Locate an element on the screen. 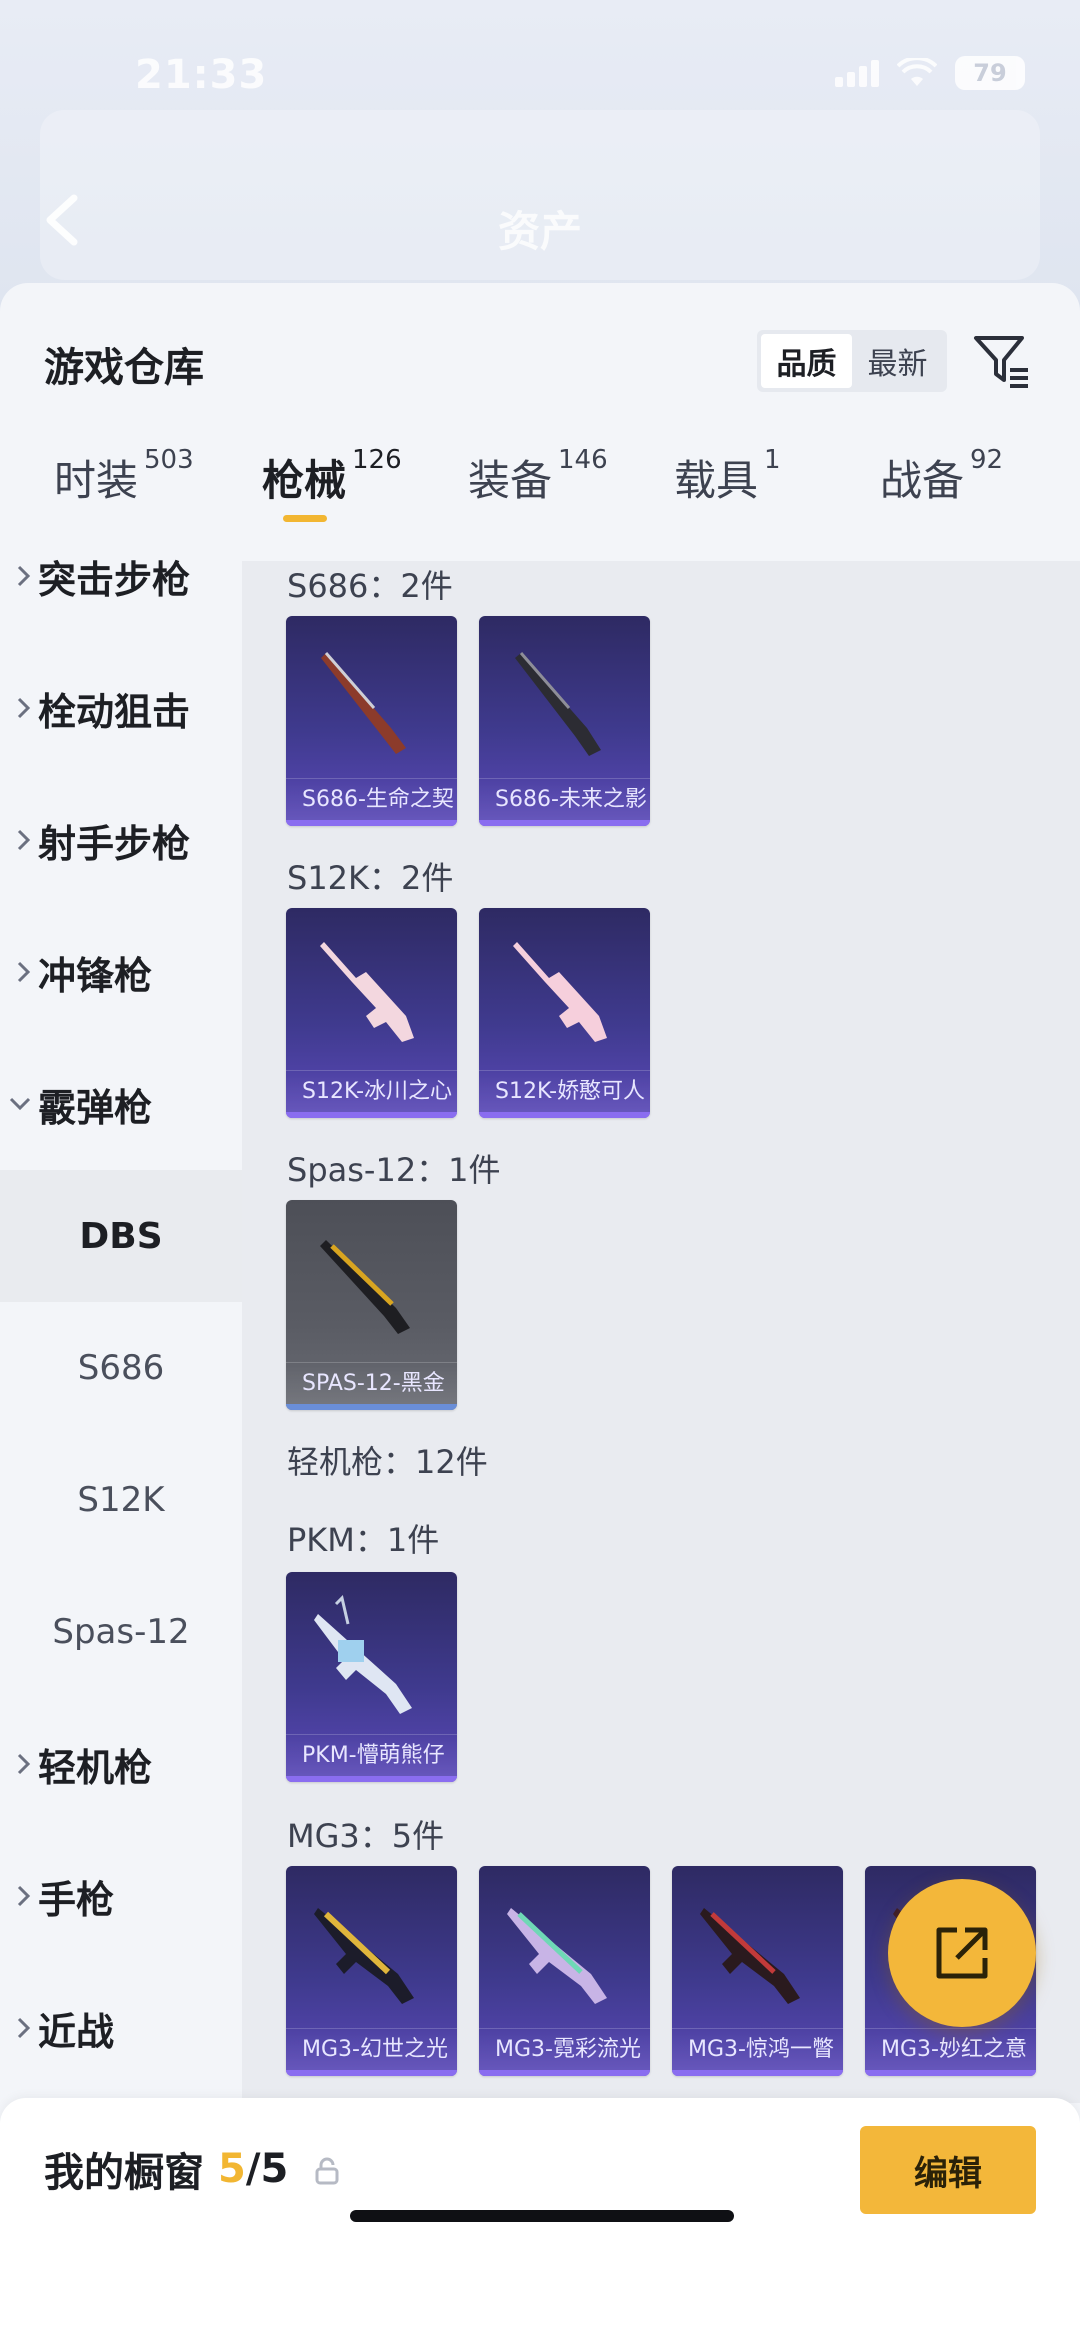 The width and height of the screenshot is (1080, 2341). tab-label: 装备 is located at coordinates (510, 480).